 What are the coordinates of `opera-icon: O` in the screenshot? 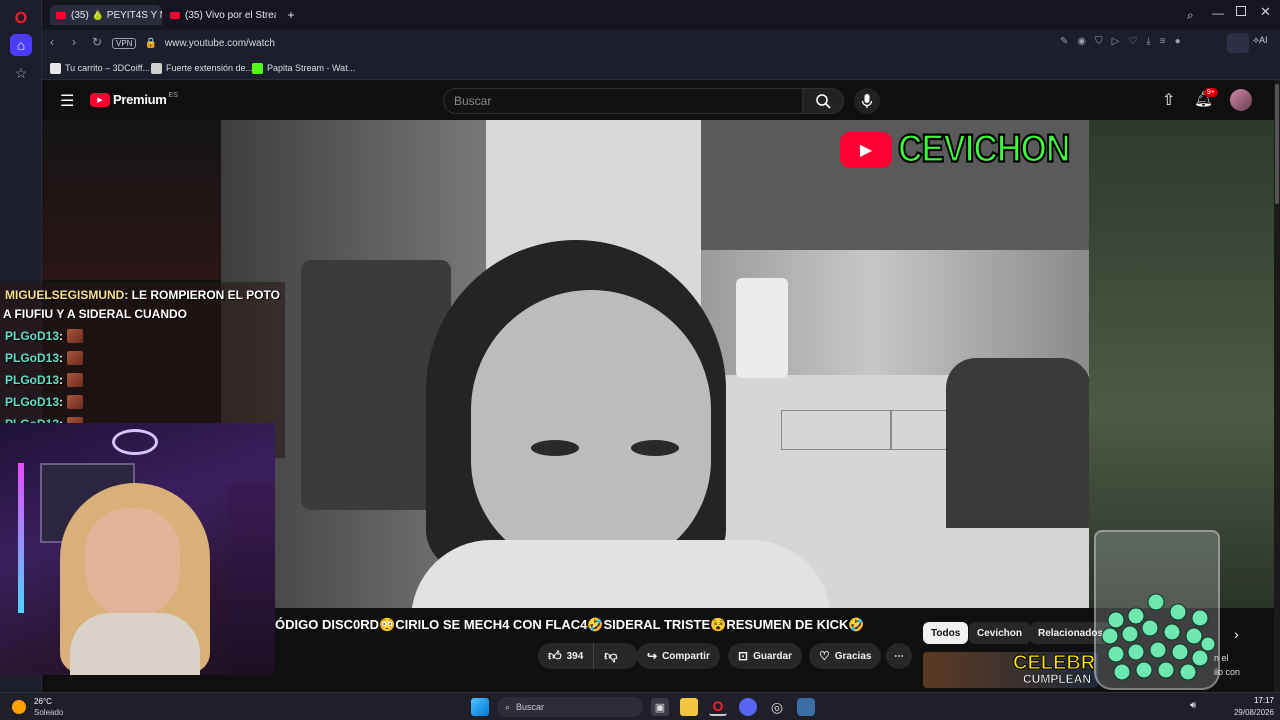 It's located at (718, 707).